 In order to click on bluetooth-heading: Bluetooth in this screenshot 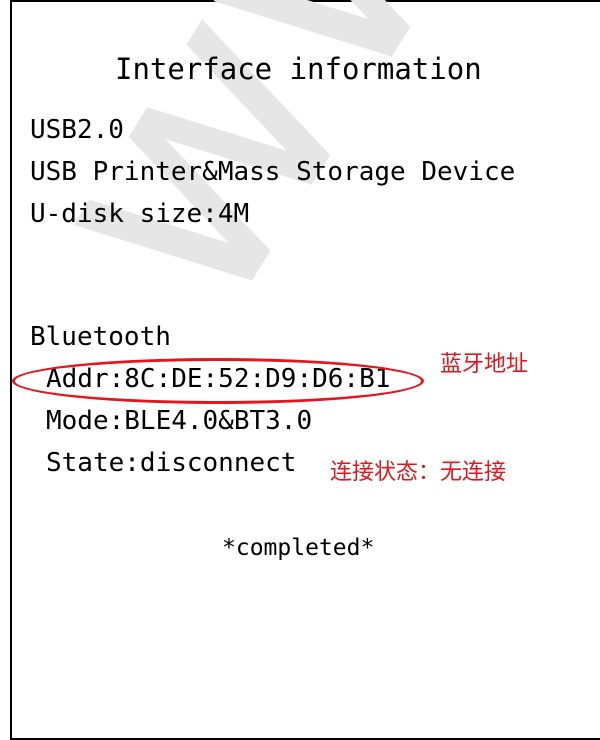, I will do `click(100, 337)`.